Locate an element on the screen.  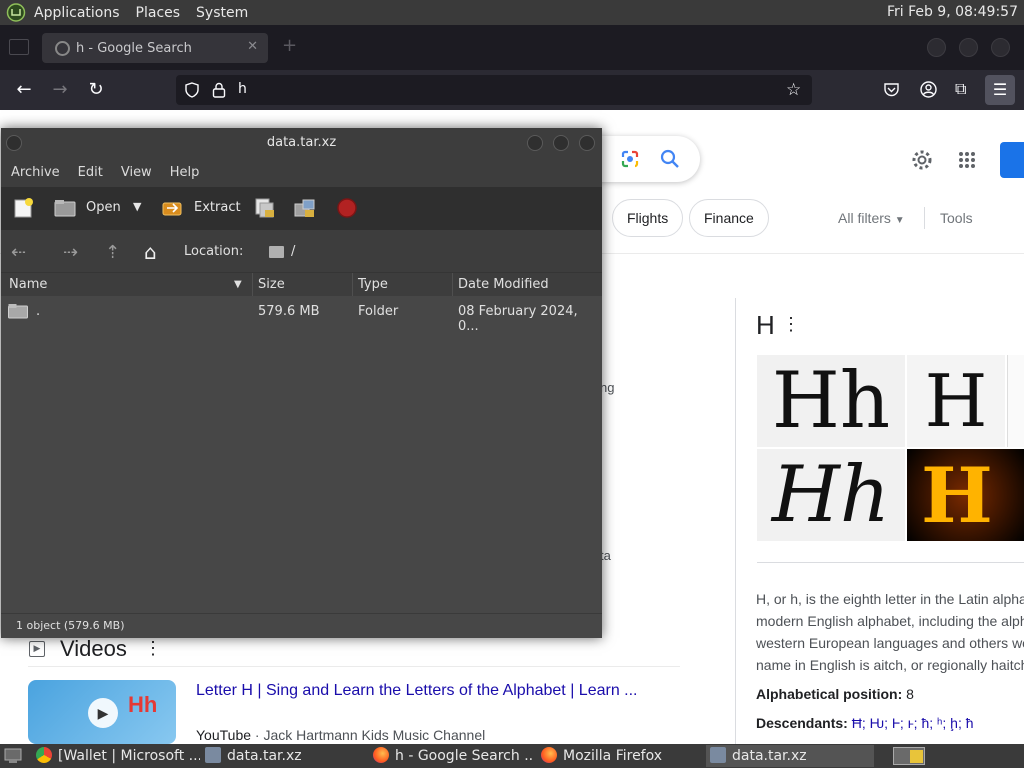
window-controls is located at coordinates (968, 47).